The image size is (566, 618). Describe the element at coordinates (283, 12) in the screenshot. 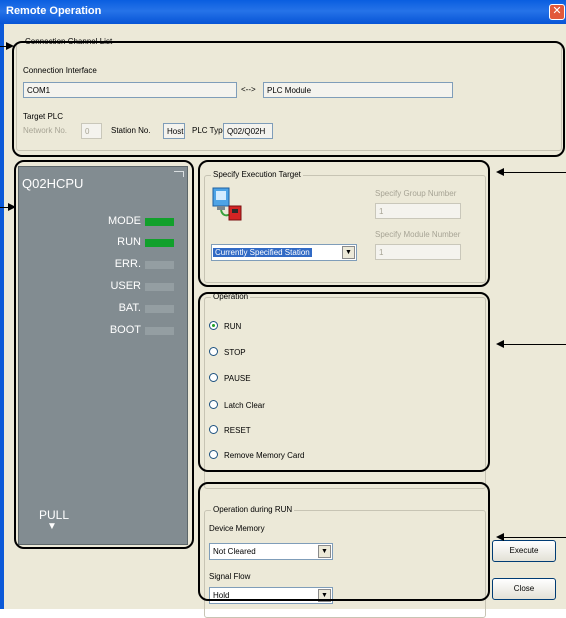

I see `title-bar: Remote Operation ✕` at that location.